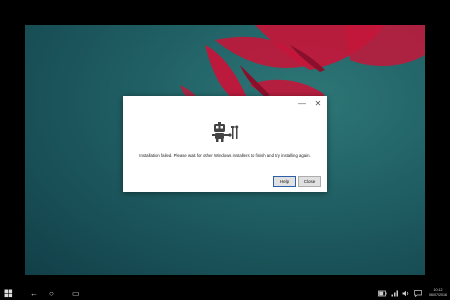 The image size is (450, 300). Describe the element at coordinates (8, 293) in the screenshot. I see `windows-logo-icon` at that location.